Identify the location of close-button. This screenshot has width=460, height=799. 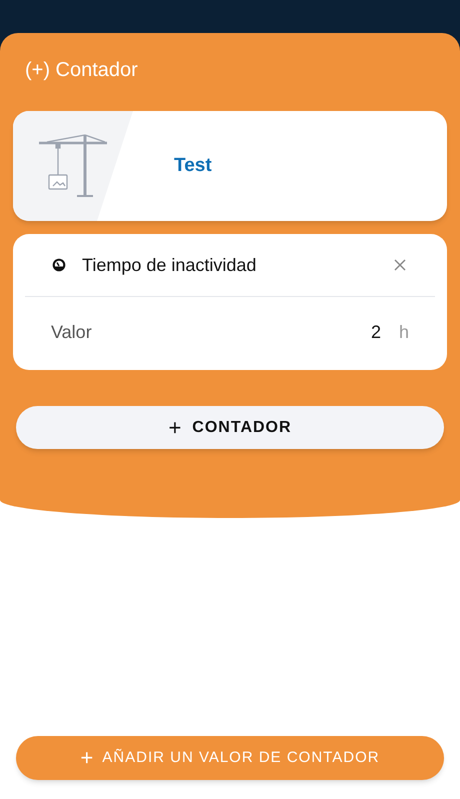
(400, 265).